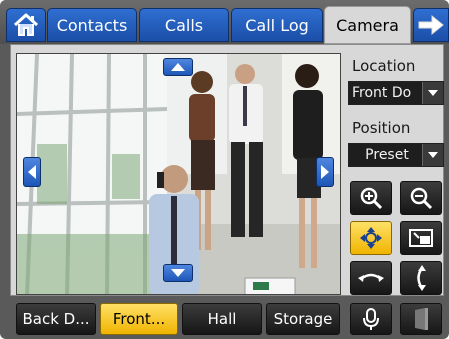 This screenshot has height=339, width=449. I want to click on position-value: Preset, so click(387, 155).